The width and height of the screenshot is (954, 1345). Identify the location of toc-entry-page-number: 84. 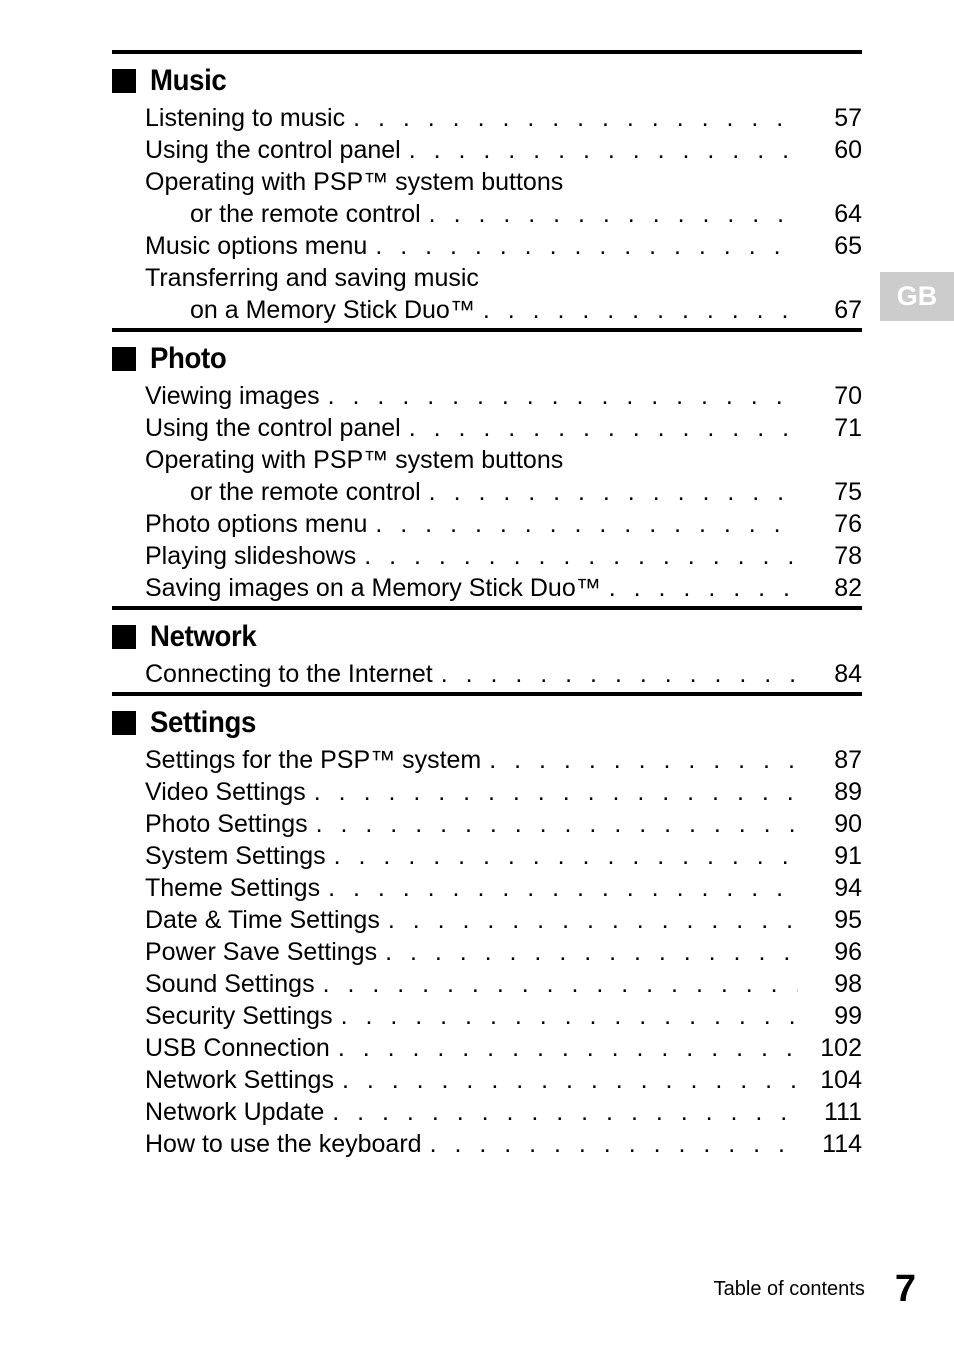
(848, 674).